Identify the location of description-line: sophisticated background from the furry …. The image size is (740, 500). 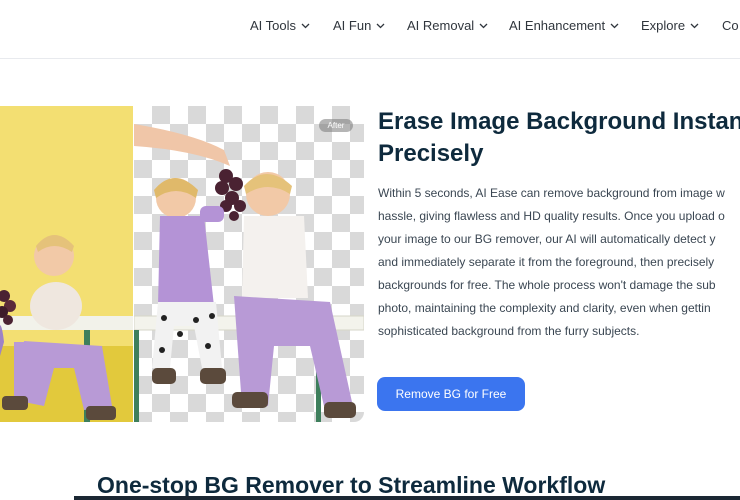
(509, 331).